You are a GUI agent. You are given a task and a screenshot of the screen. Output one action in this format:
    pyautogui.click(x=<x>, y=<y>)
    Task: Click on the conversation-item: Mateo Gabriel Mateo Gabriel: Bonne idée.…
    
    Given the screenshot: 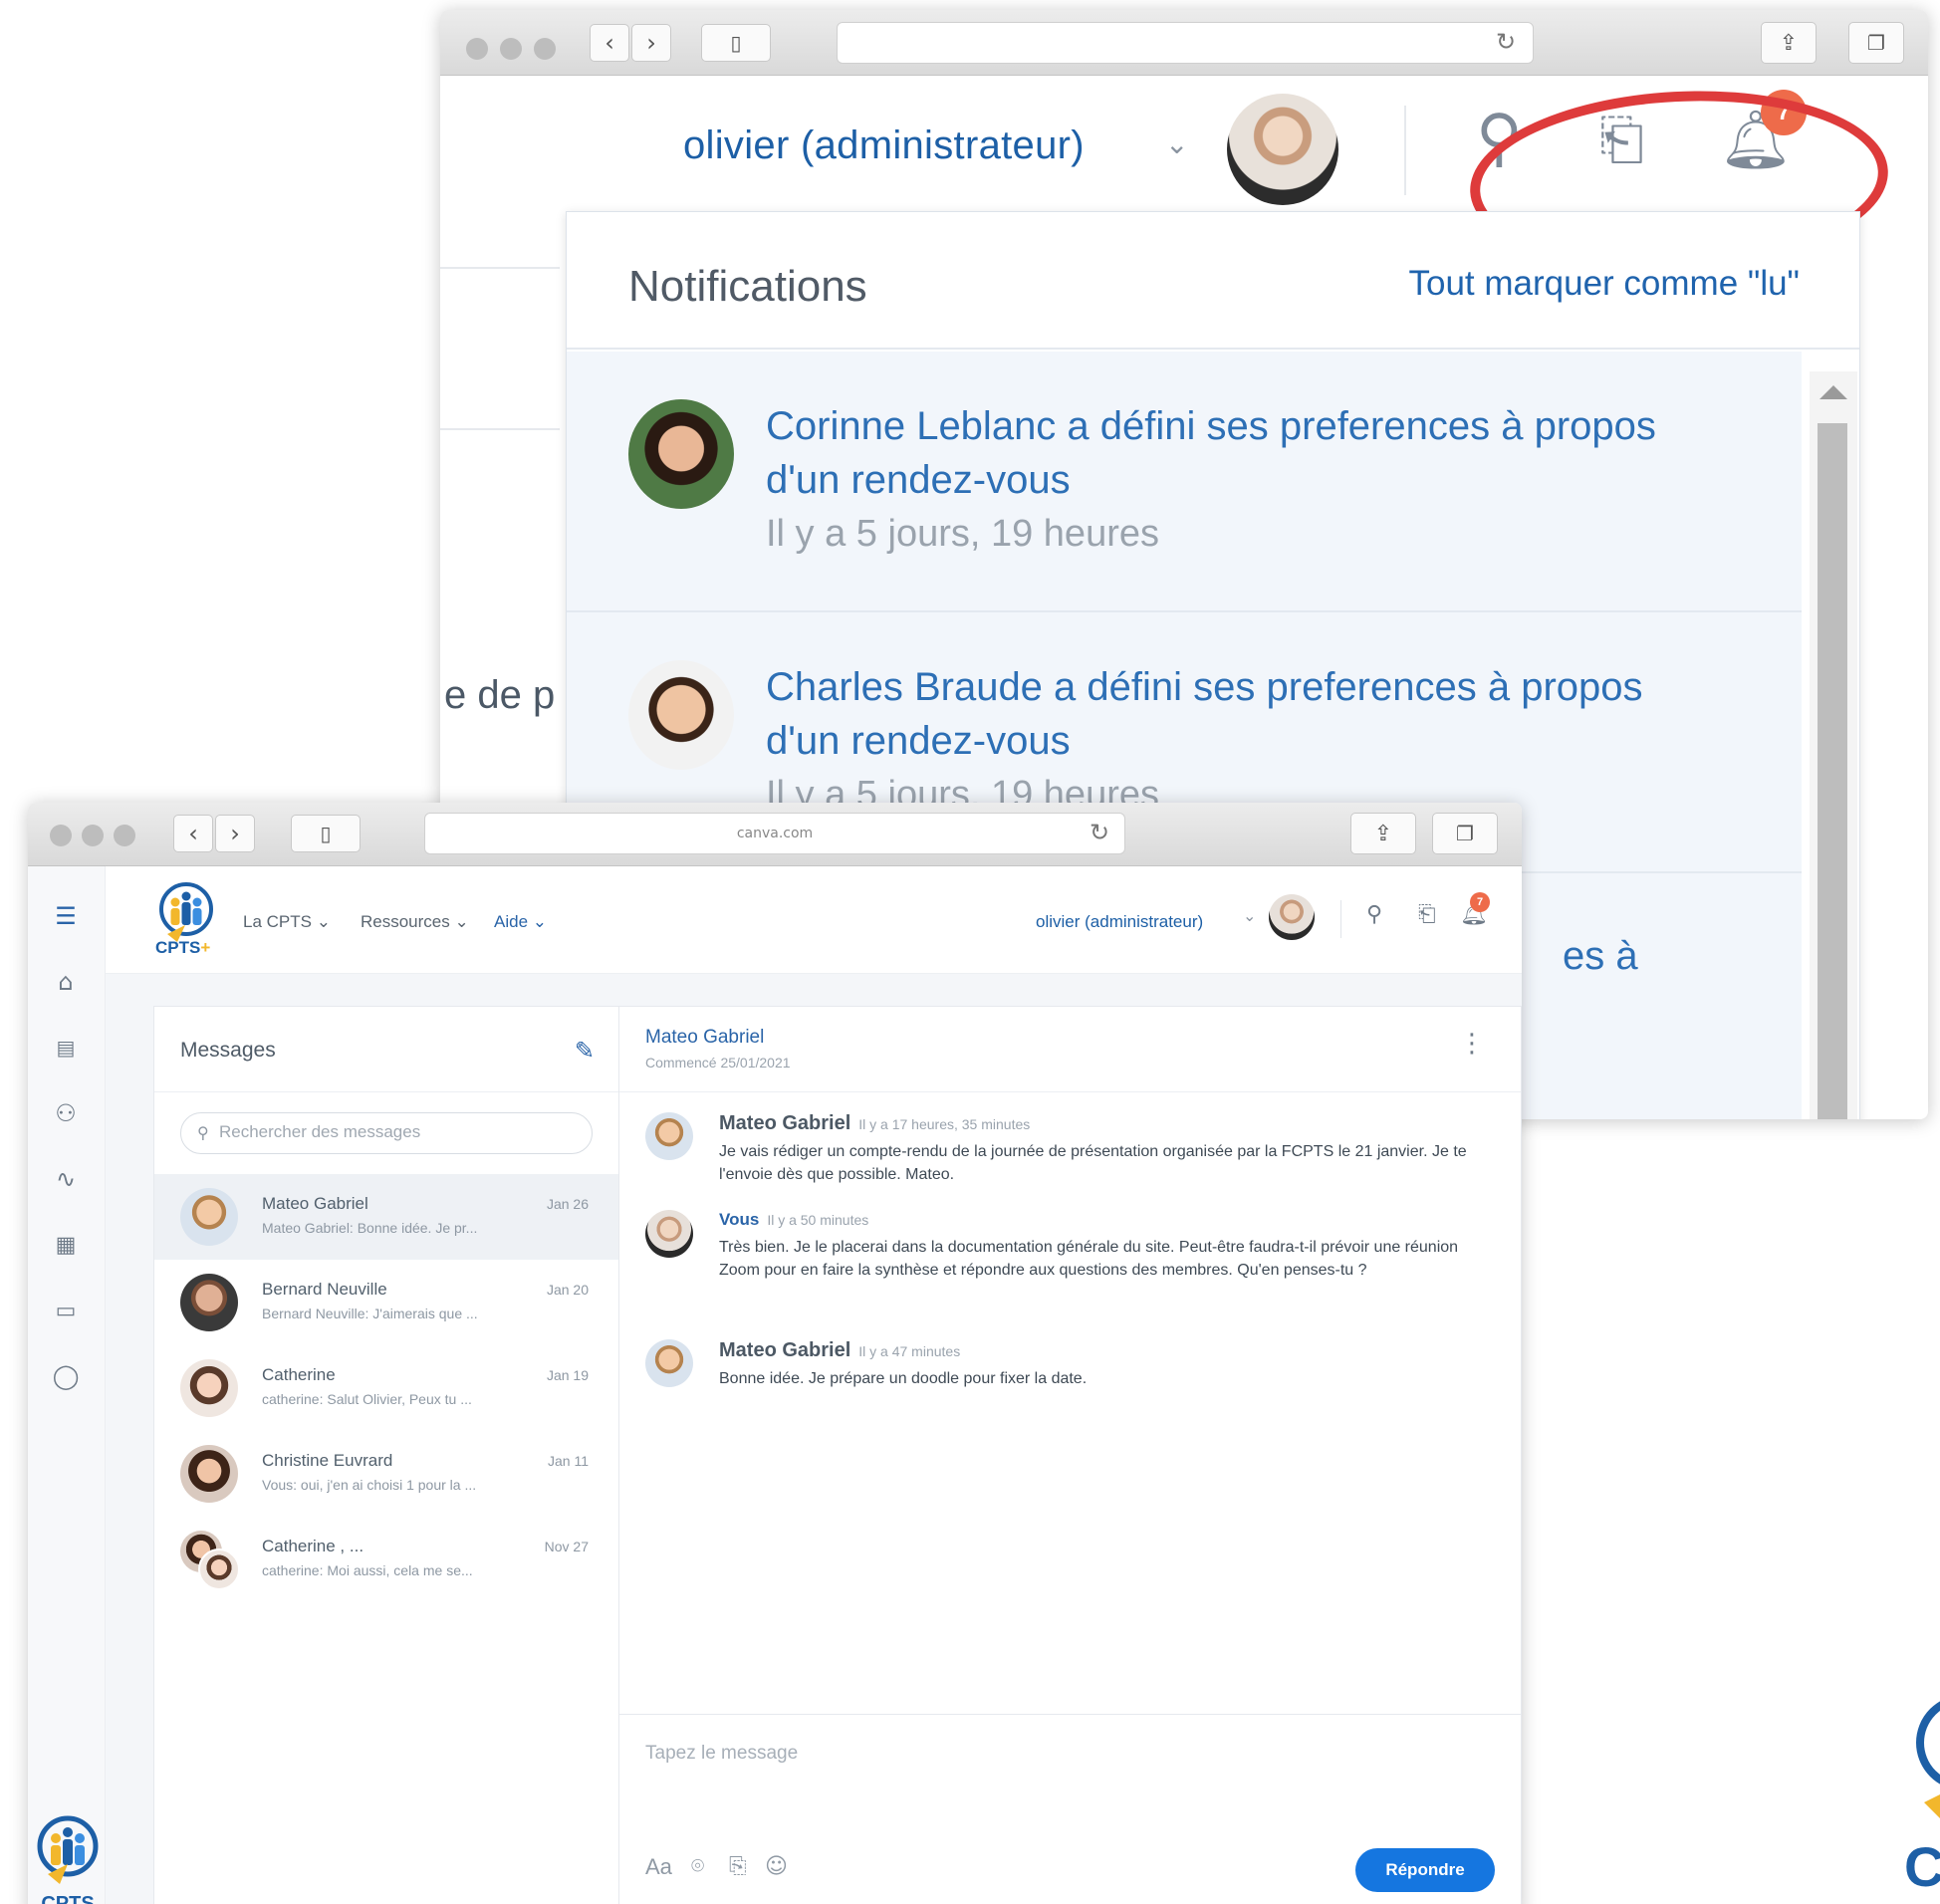 What is the action you would take?
    pyautogui.click(x=386, y=1217)
    